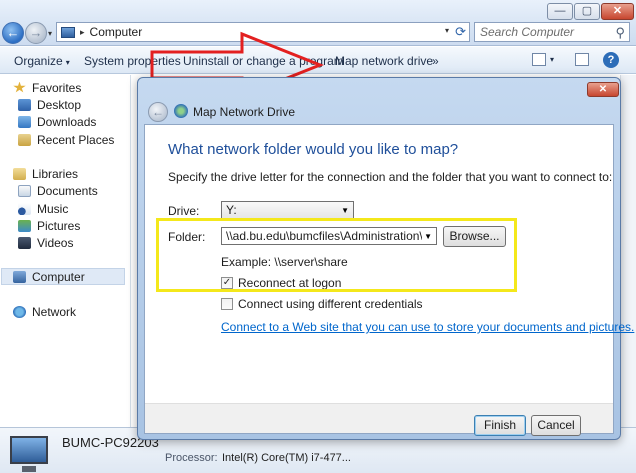 The width and height of the screenshot is (636, 473). I want to click on forward-button: →, so click(36, 33).